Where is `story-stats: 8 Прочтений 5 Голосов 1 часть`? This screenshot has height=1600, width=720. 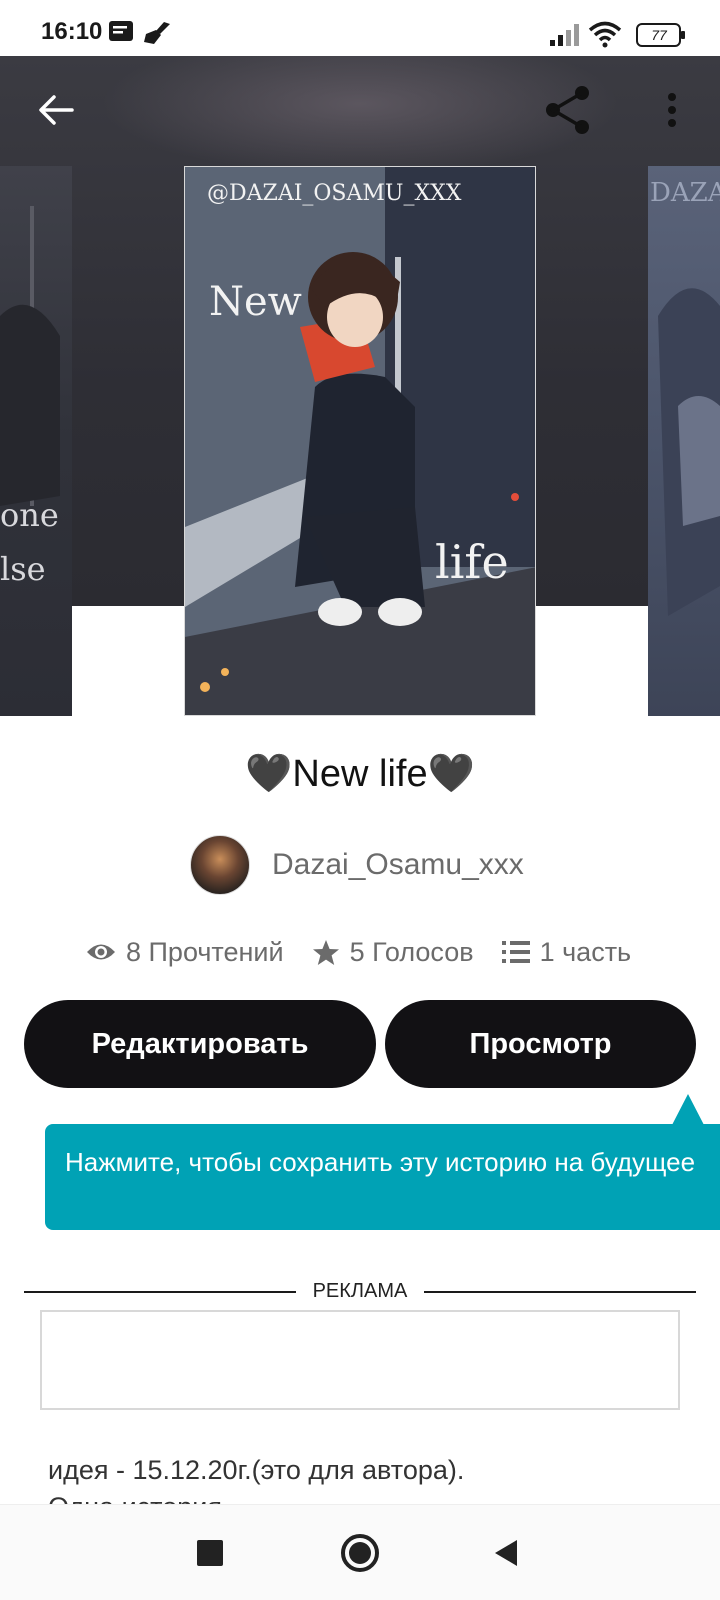
story-stats: 8 Прочтений 5 Голосов 1 часть is located at coordinates (372, 952).